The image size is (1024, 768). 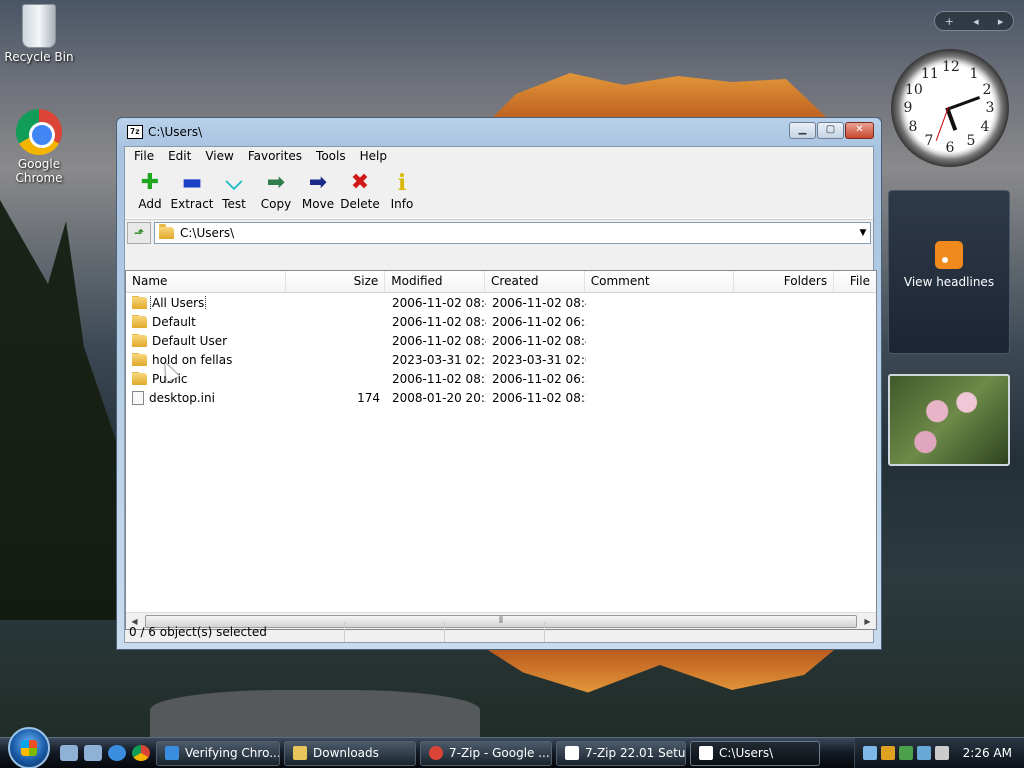 I want to click on column-header-name: Name, so click(x=206, y=281).